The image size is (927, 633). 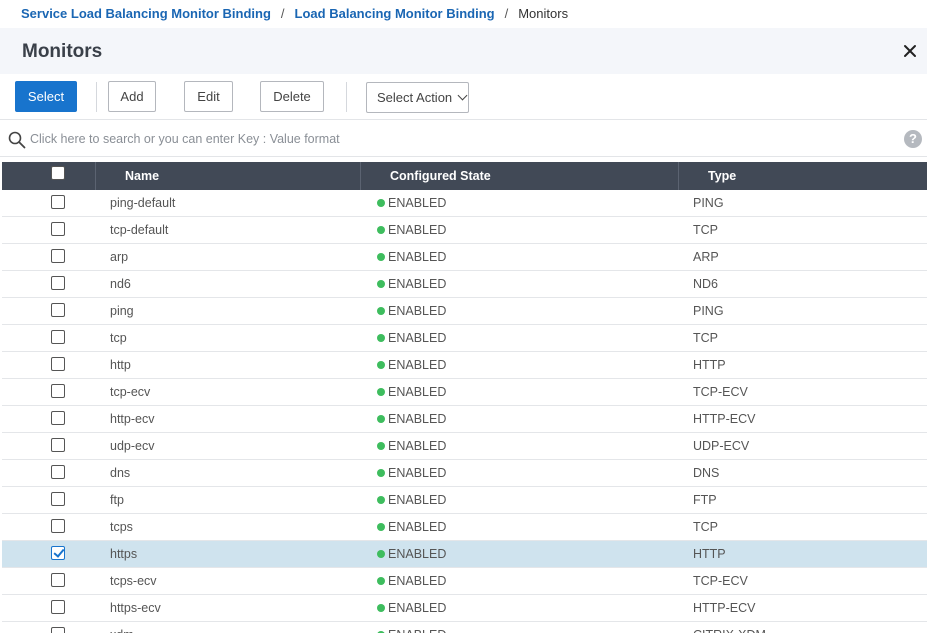 What do you see at coordinates (464, 419) in the screenshot?
I see `table-row: http-ecv ENABLED HTTP-ECV` at bounding box center [464, 419].